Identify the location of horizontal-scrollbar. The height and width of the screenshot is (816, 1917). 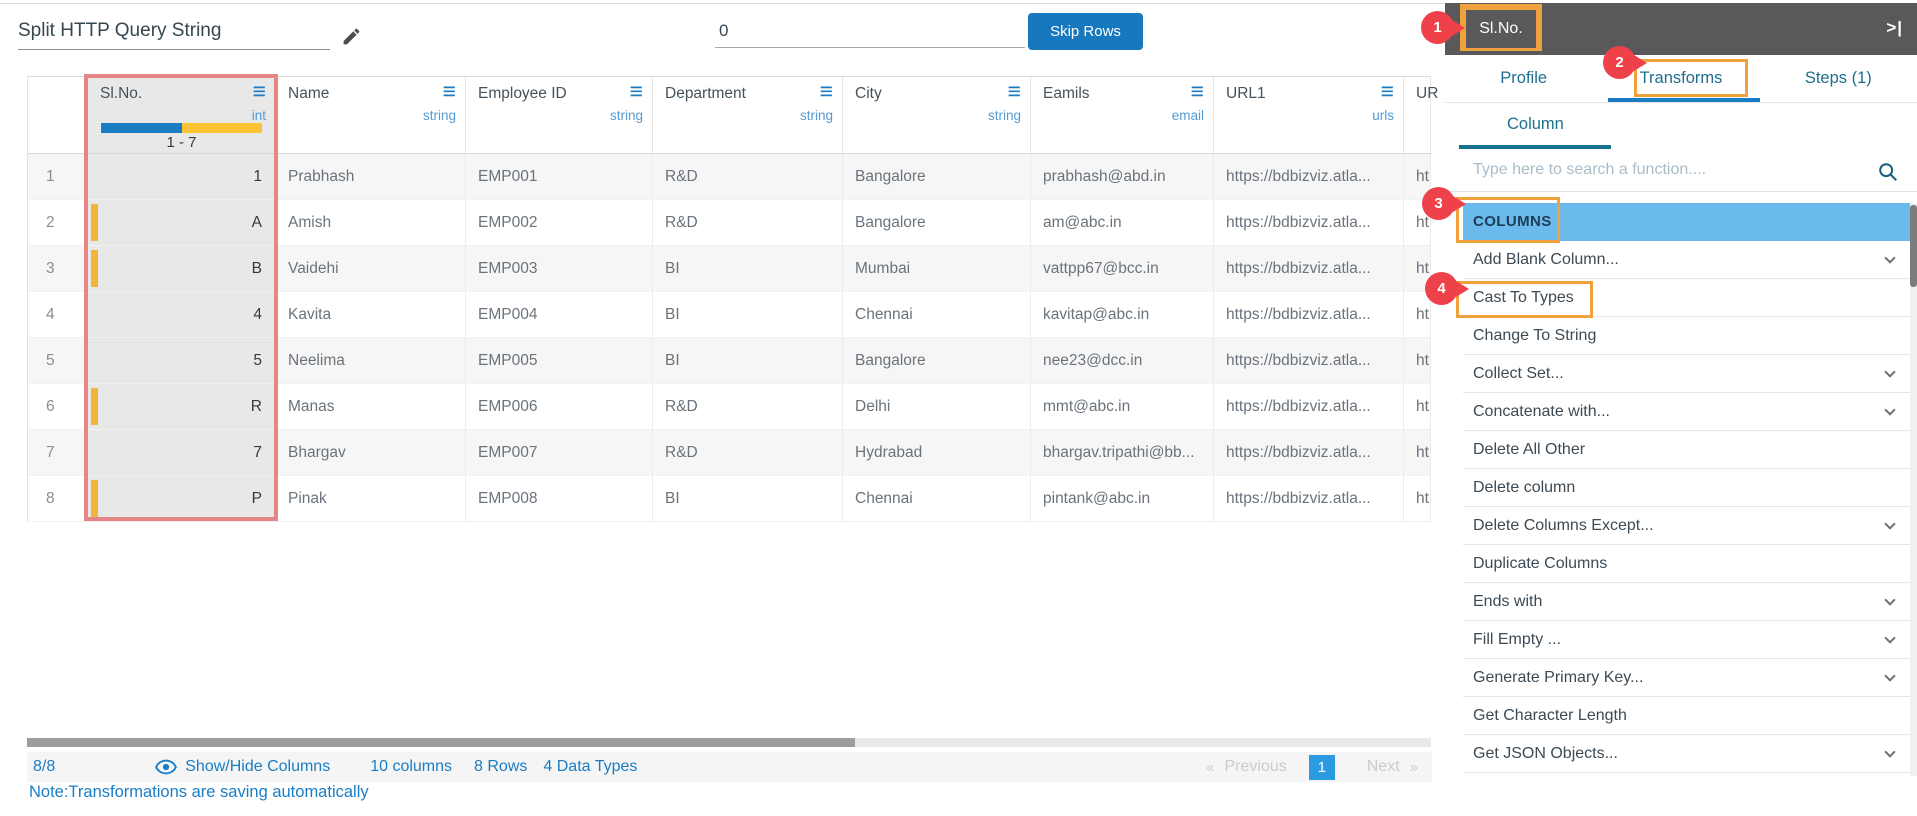
(729, 742).